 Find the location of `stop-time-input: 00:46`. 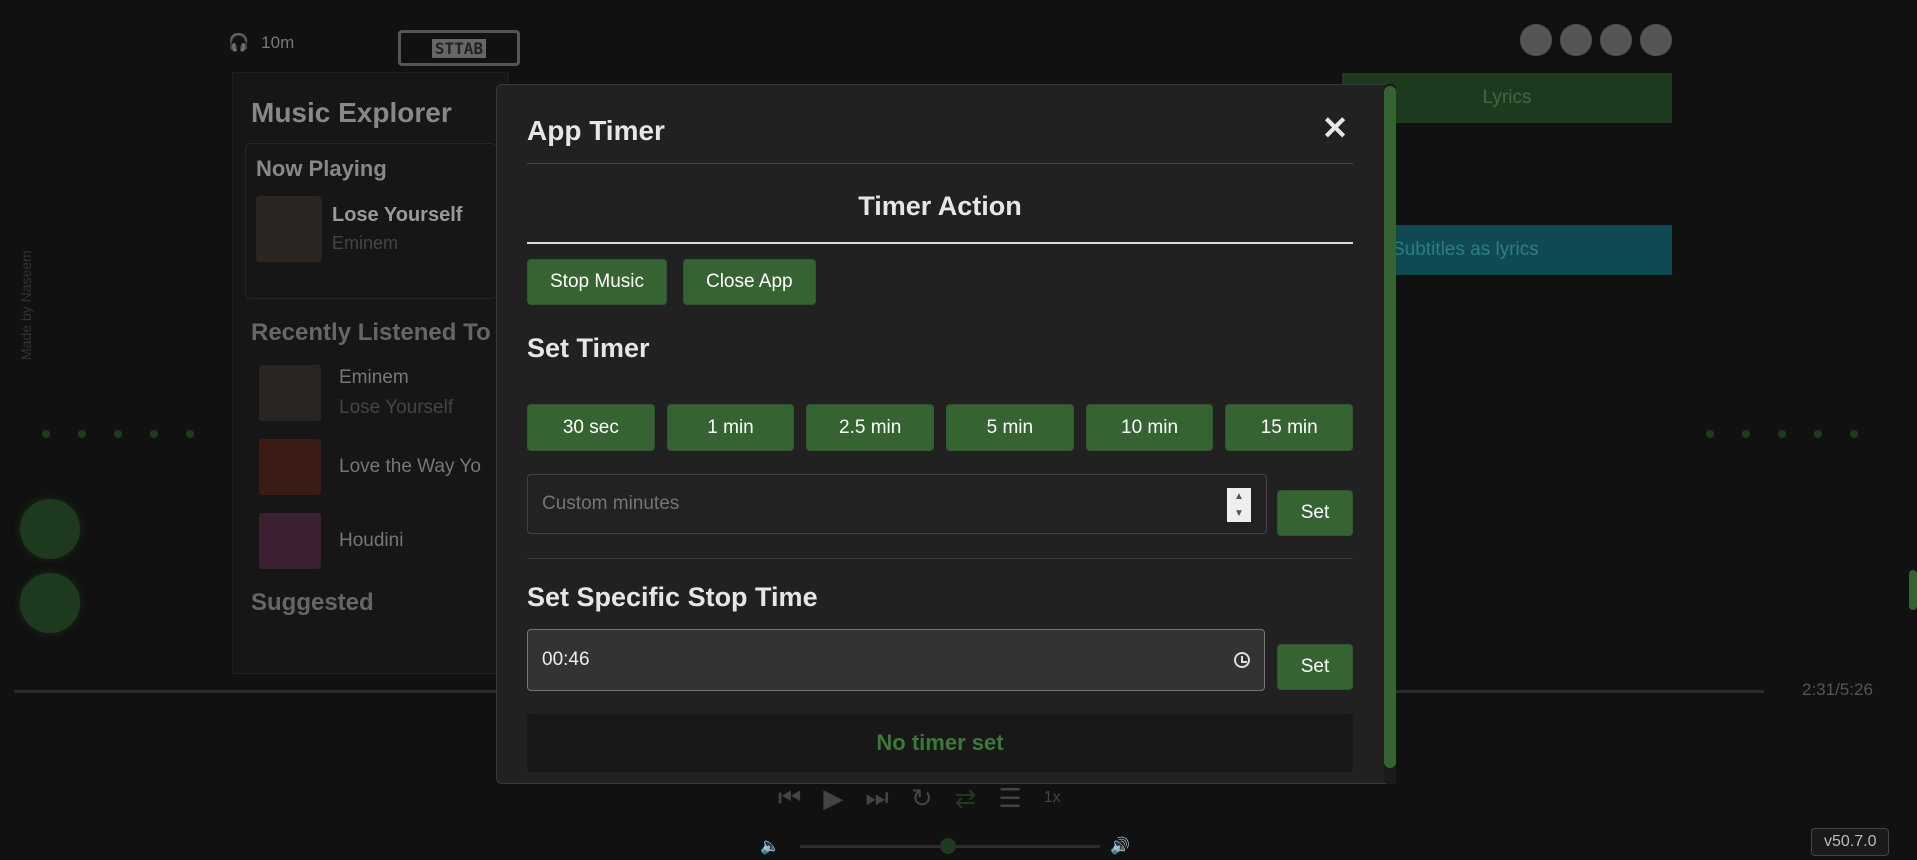

stop-time-input: 00:46 is located at coordinates (896, 660).